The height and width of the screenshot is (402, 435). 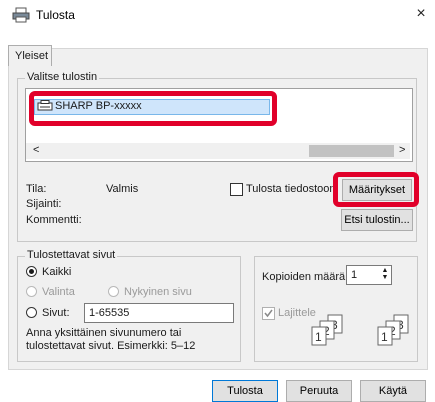 I want to click on selection-radio, so click(x=31, y=291).